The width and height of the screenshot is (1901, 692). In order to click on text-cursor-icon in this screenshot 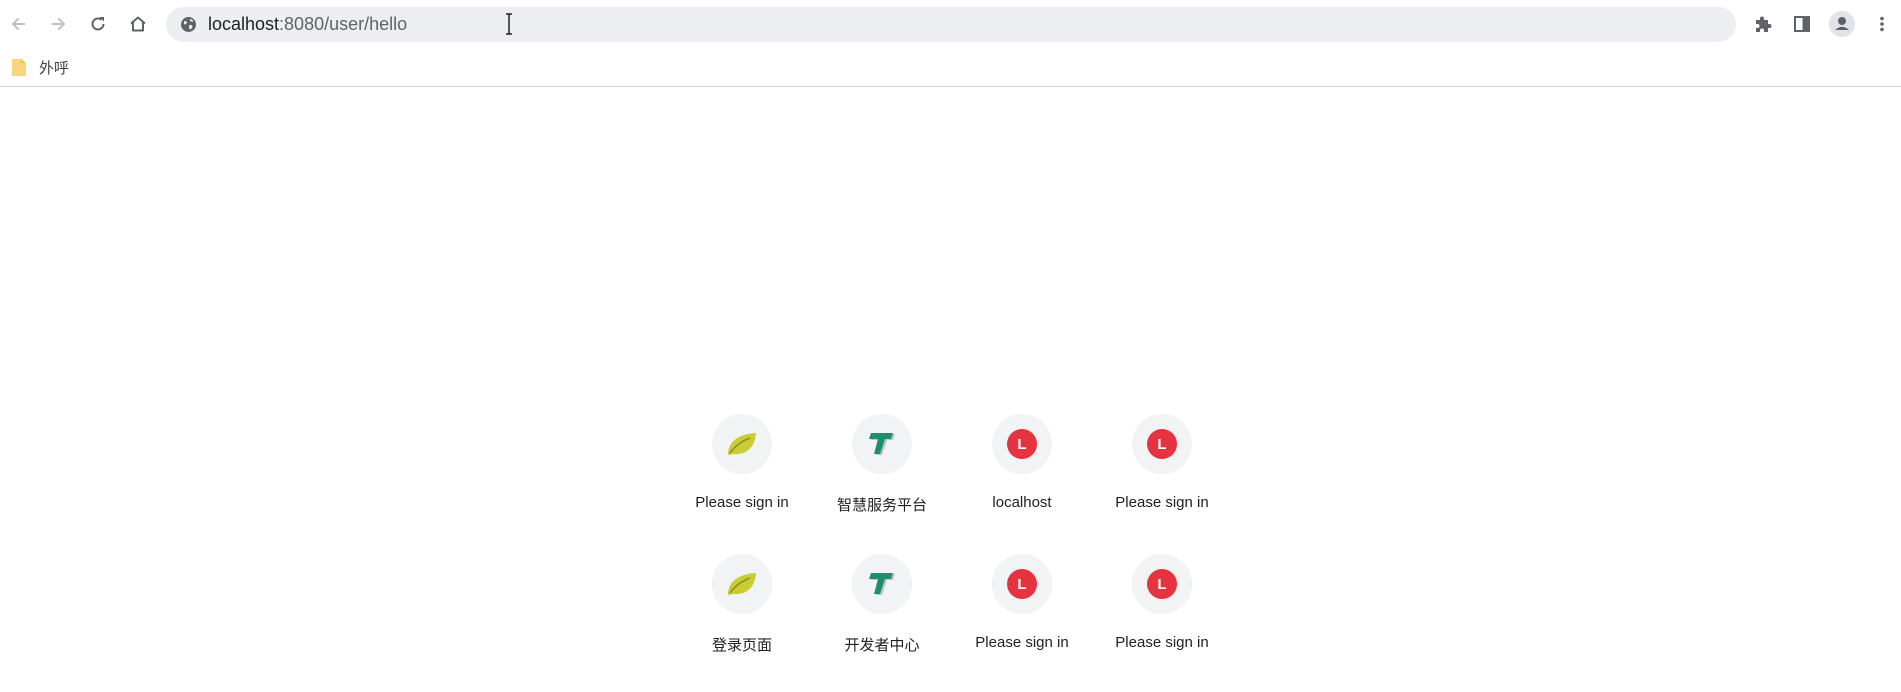, I will do `click(509, 24)`.